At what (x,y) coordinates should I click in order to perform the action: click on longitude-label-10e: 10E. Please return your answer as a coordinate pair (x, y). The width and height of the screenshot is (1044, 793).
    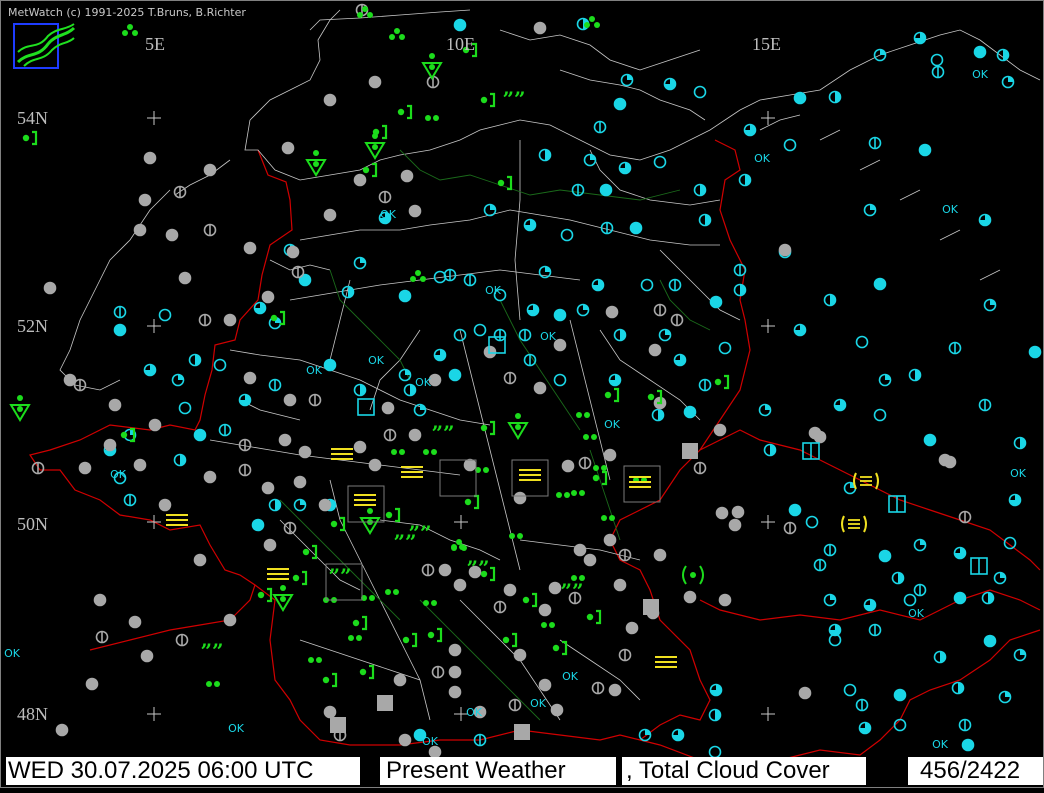
    Looking at the image, I should click on (460, 44).